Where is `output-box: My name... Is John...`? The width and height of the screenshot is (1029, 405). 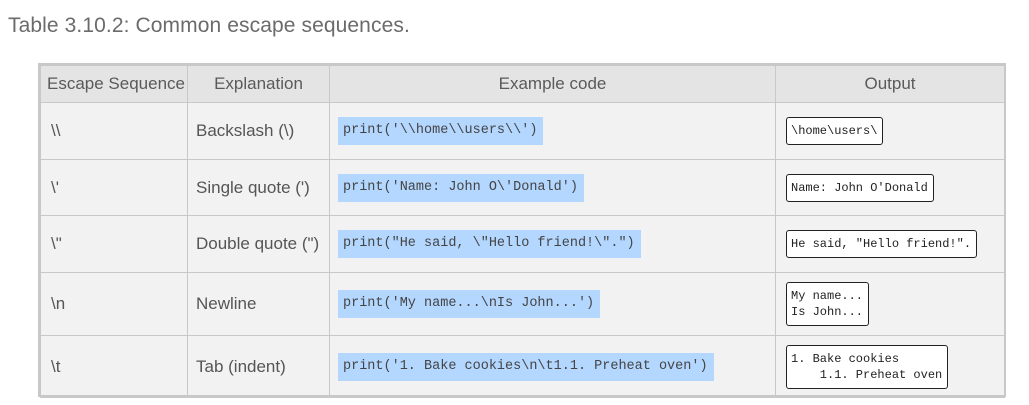
output-box: My name... Is John... is located at coordinates (828, 304).